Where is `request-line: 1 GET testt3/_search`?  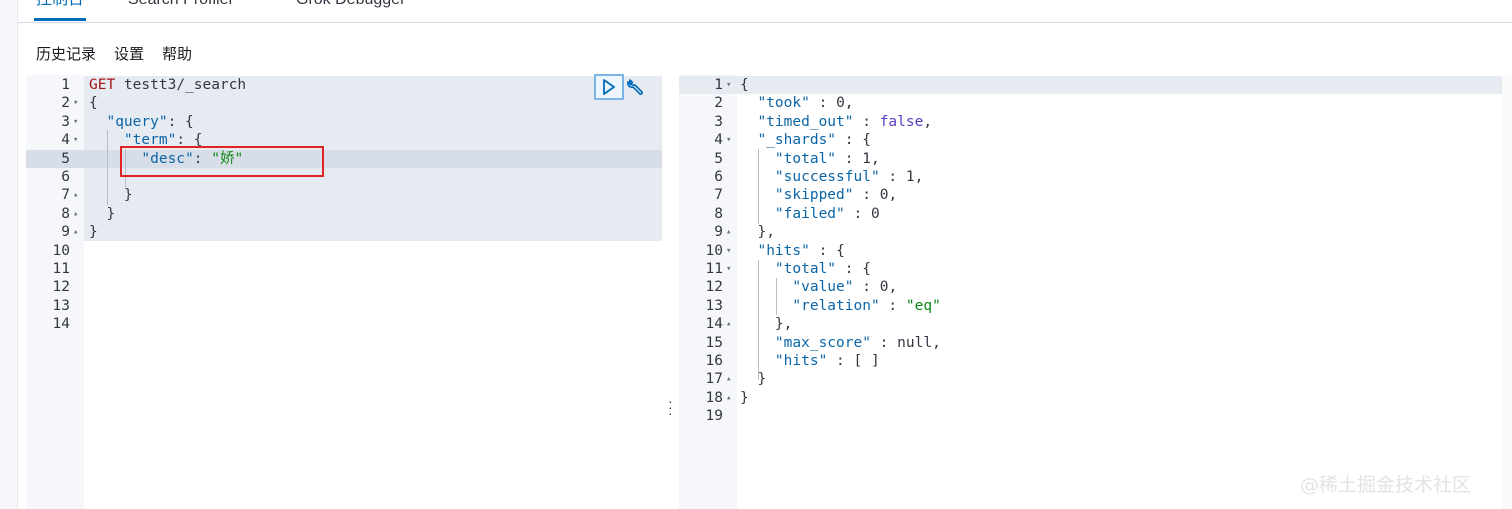 request-line: 1 GET testt3/_search is located at coordinates (344, 85).